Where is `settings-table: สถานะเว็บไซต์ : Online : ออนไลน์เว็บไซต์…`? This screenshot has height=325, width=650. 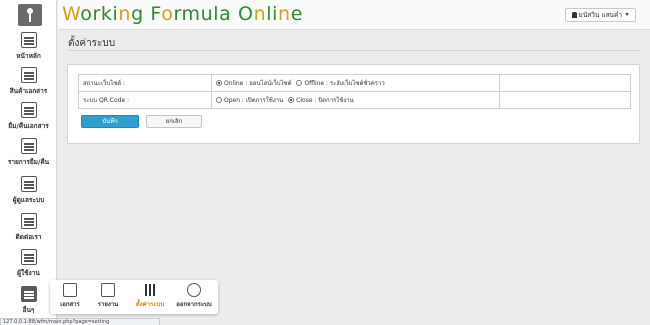 settings-table: สถานะเว็บไซต์ : Online : ออนไลน์เว็บไซต์… is located at coordinates (354, 91).